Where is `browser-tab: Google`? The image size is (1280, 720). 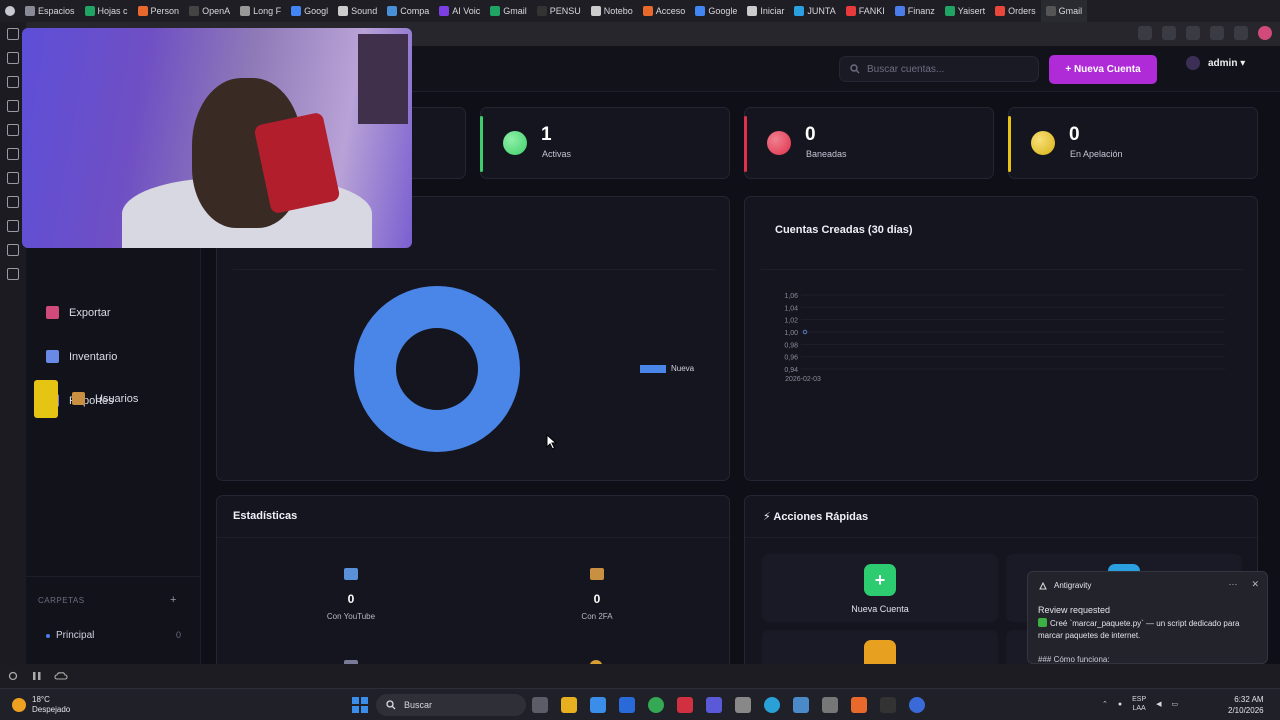
browser-tab: Google is located at coordinates (716, 11).